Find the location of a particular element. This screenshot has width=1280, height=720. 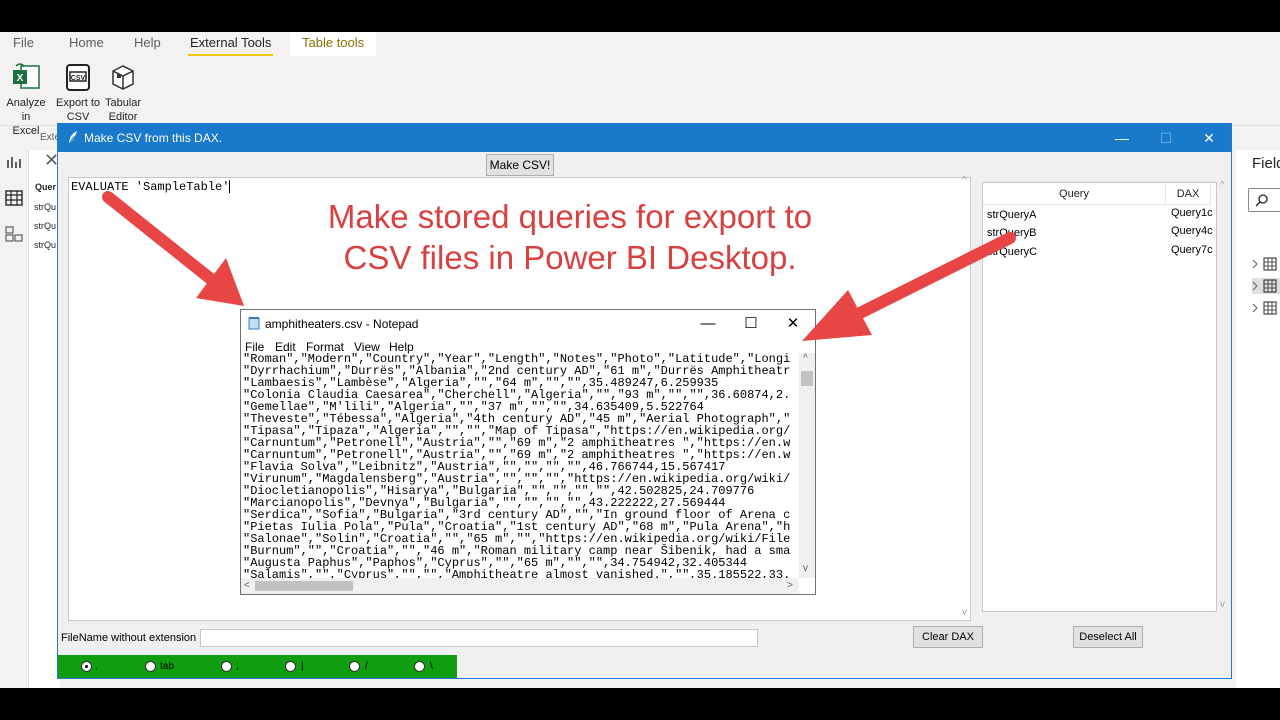

arrow-left is located at coordinates (173, 248).